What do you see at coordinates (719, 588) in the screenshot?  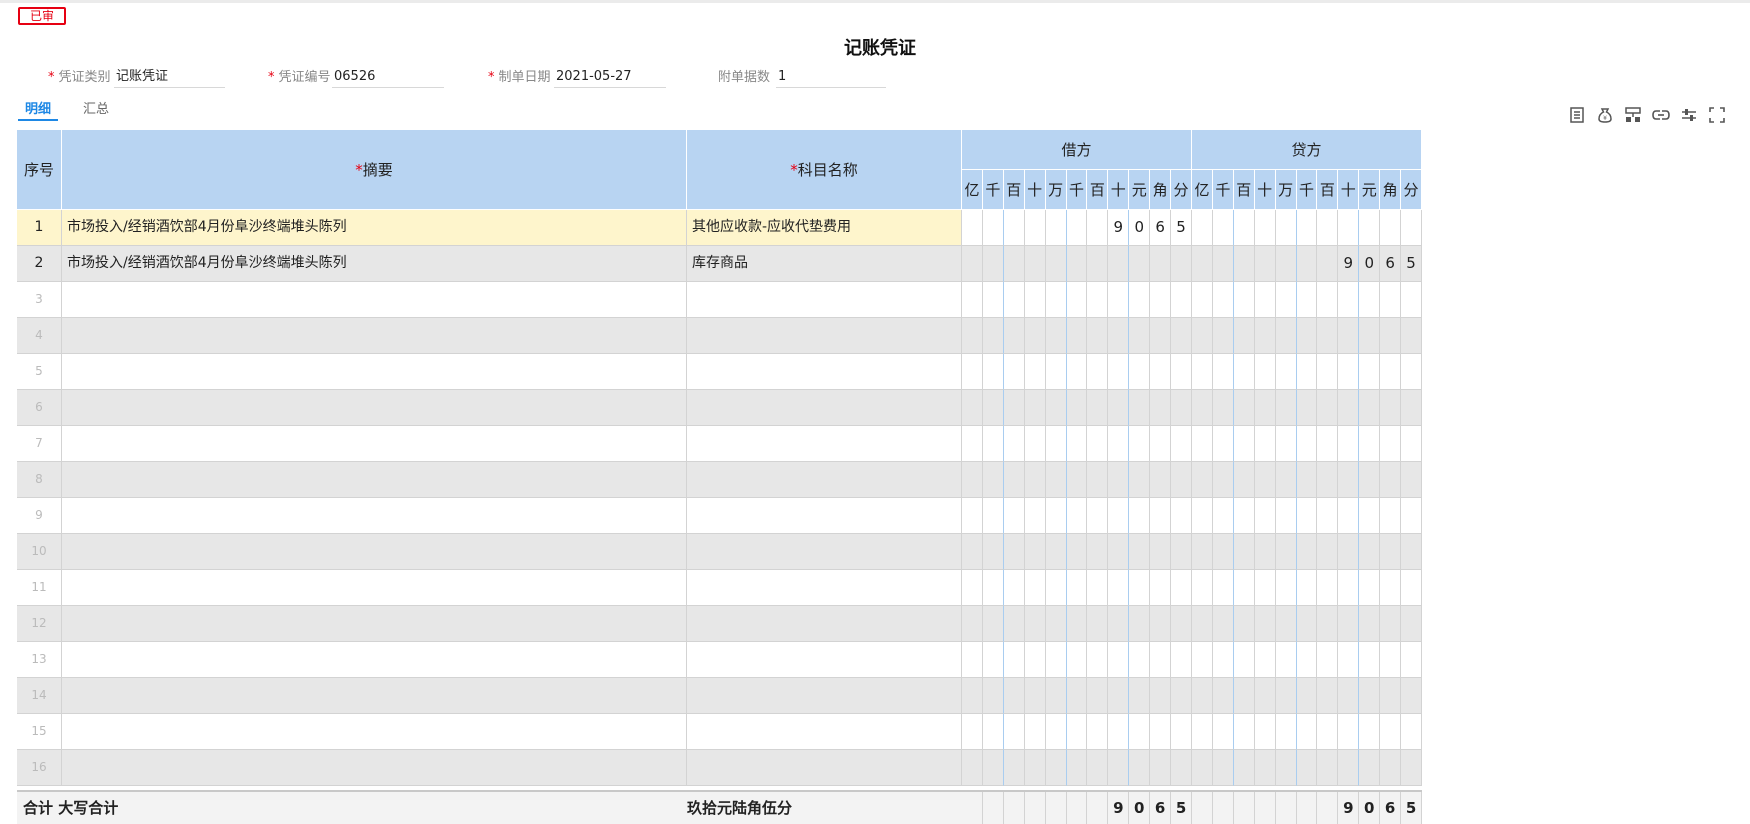 I see `table-row: 11` at bounding box center [719, 588].